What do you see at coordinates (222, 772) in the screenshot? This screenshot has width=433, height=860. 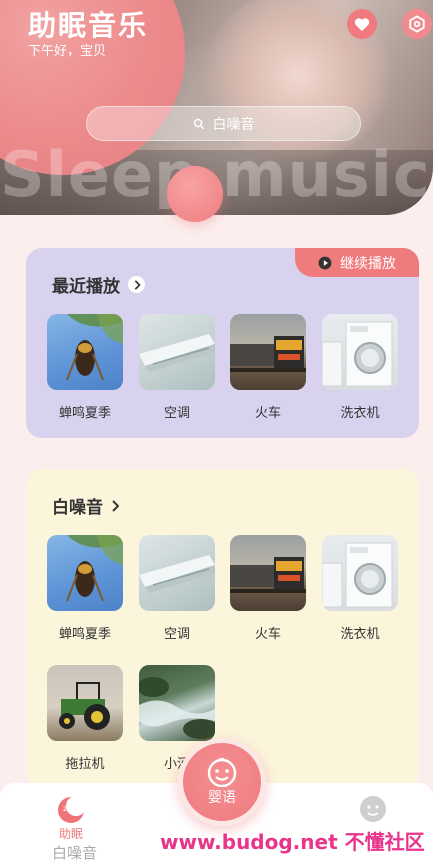 I see `baby-face-icon` at bounding box center [222, 772].